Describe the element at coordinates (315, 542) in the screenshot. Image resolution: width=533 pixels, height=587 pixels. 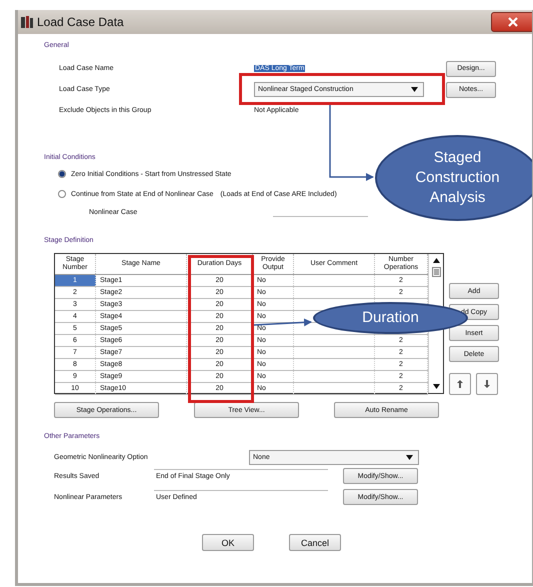
I see `button: Cancel` at that location.